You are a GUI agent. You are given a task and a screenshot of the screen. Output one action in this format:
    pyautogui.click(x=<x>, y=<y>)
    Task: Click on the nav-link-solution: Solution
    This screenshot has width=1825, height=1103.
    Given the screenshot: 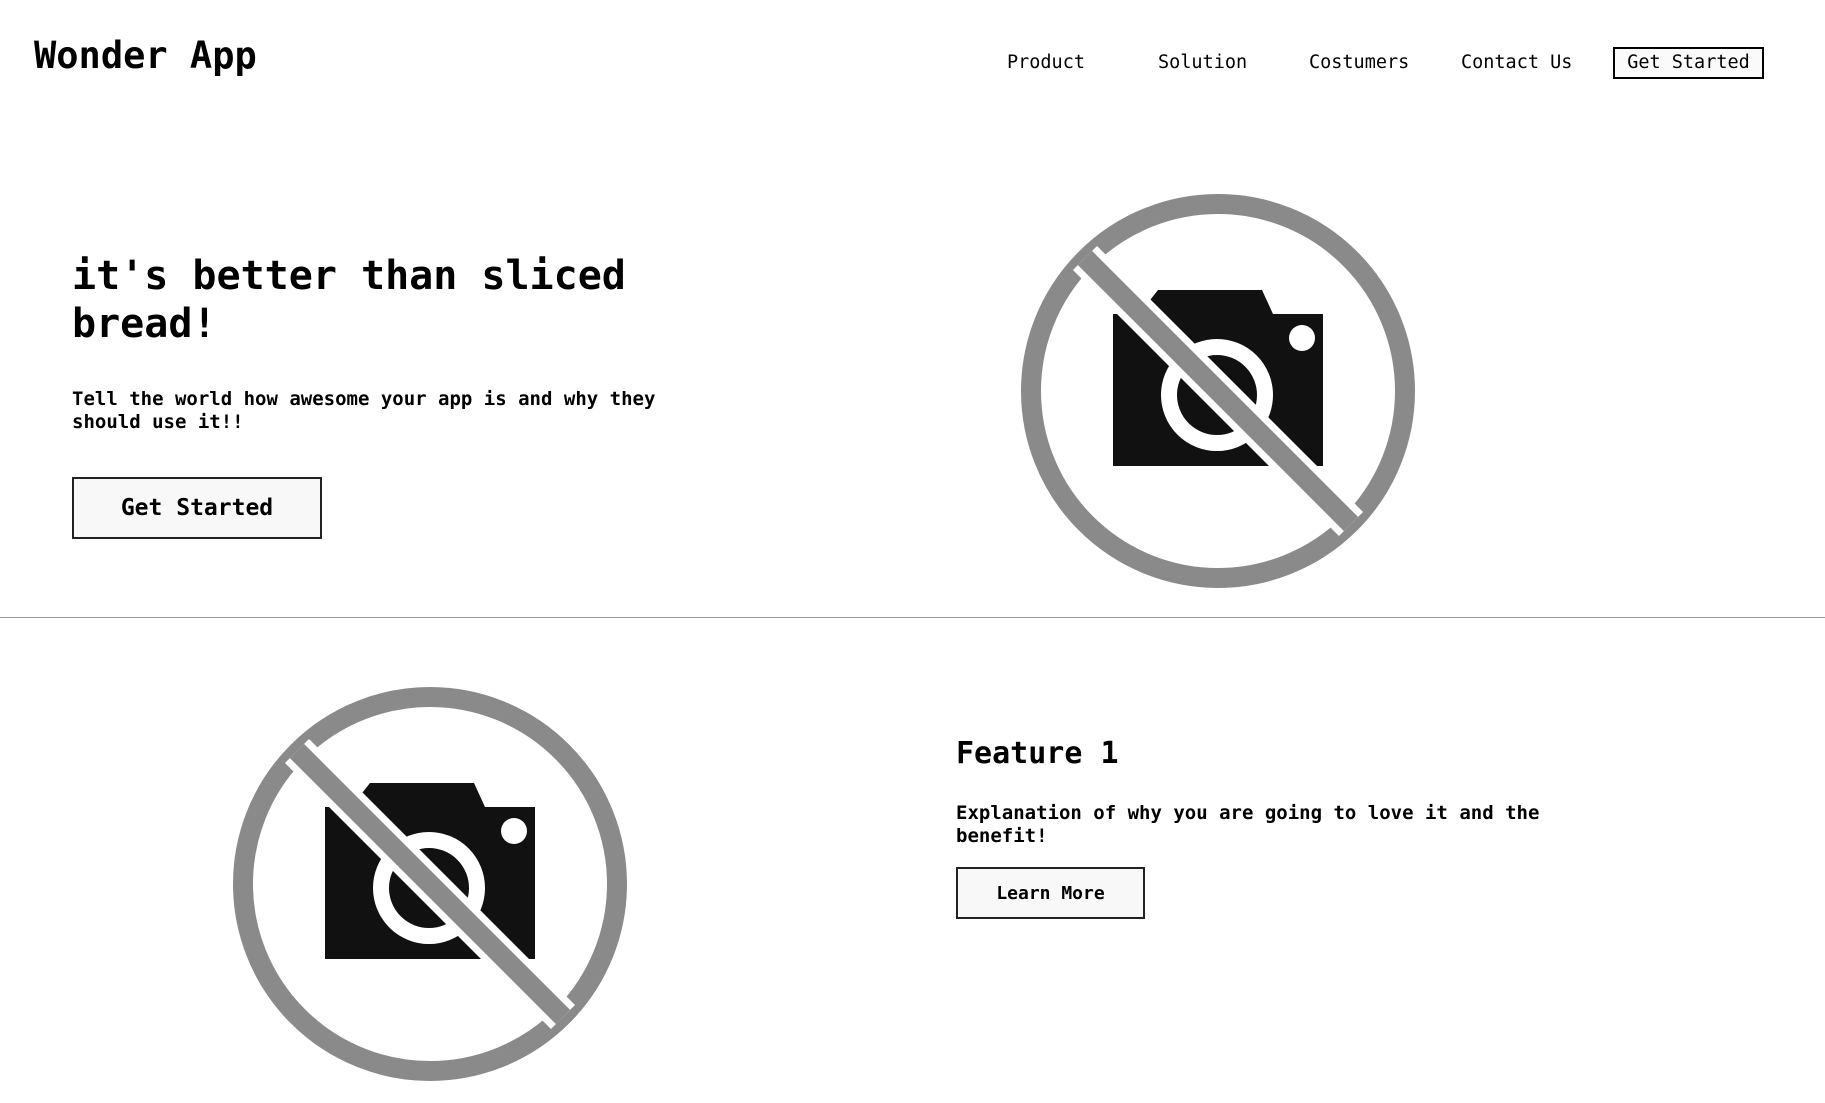 What is the action you would take?
    pyautogui.click(x=1202, y=62)
    